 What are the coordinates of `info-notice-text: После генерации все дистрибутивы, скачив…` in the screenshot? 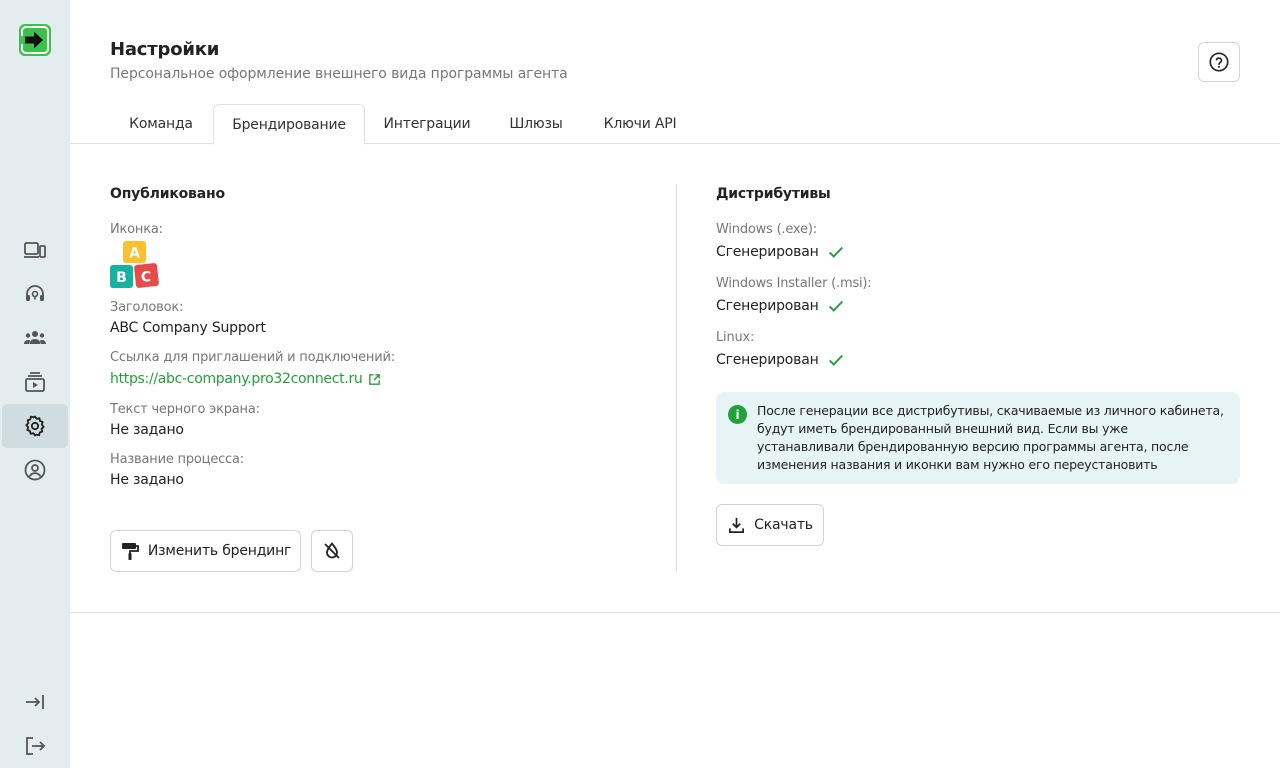 It's located at (990, 437).